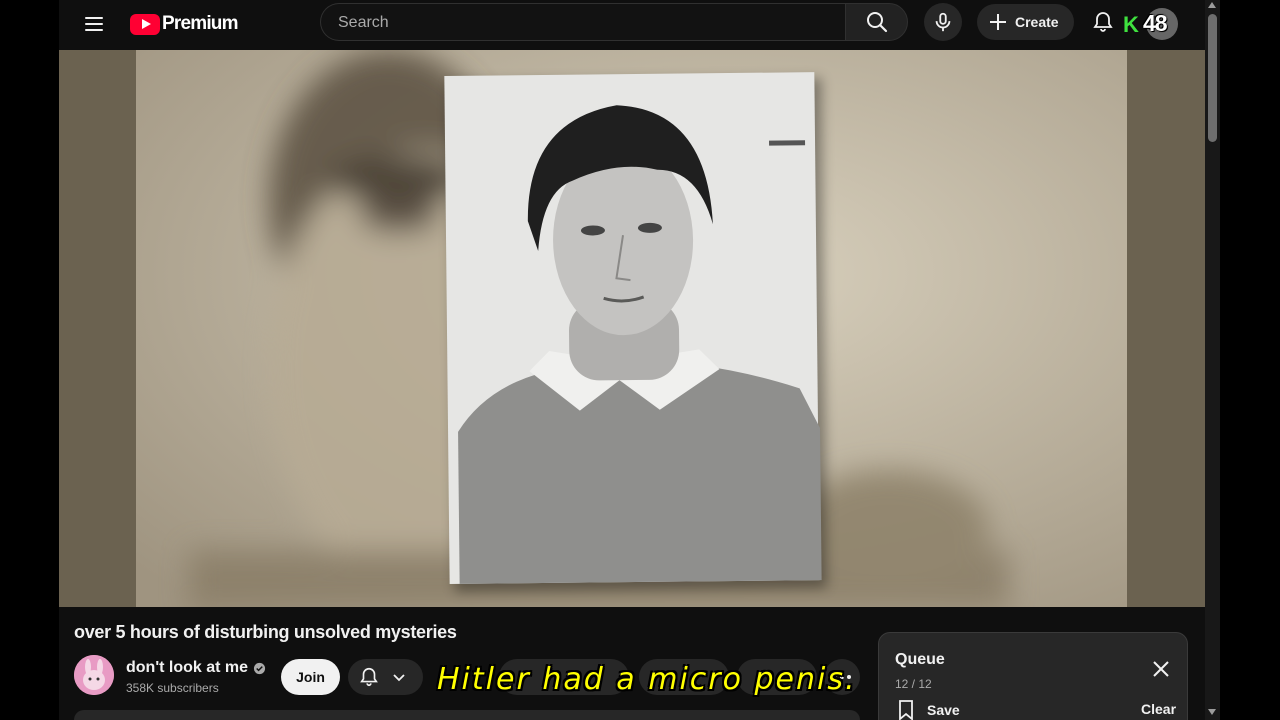 Image resolution: width=1280 pixels, height=720 pixels. Describe the element at coordinates (588, 23) in the screenshot. I see `search-input` at that location.